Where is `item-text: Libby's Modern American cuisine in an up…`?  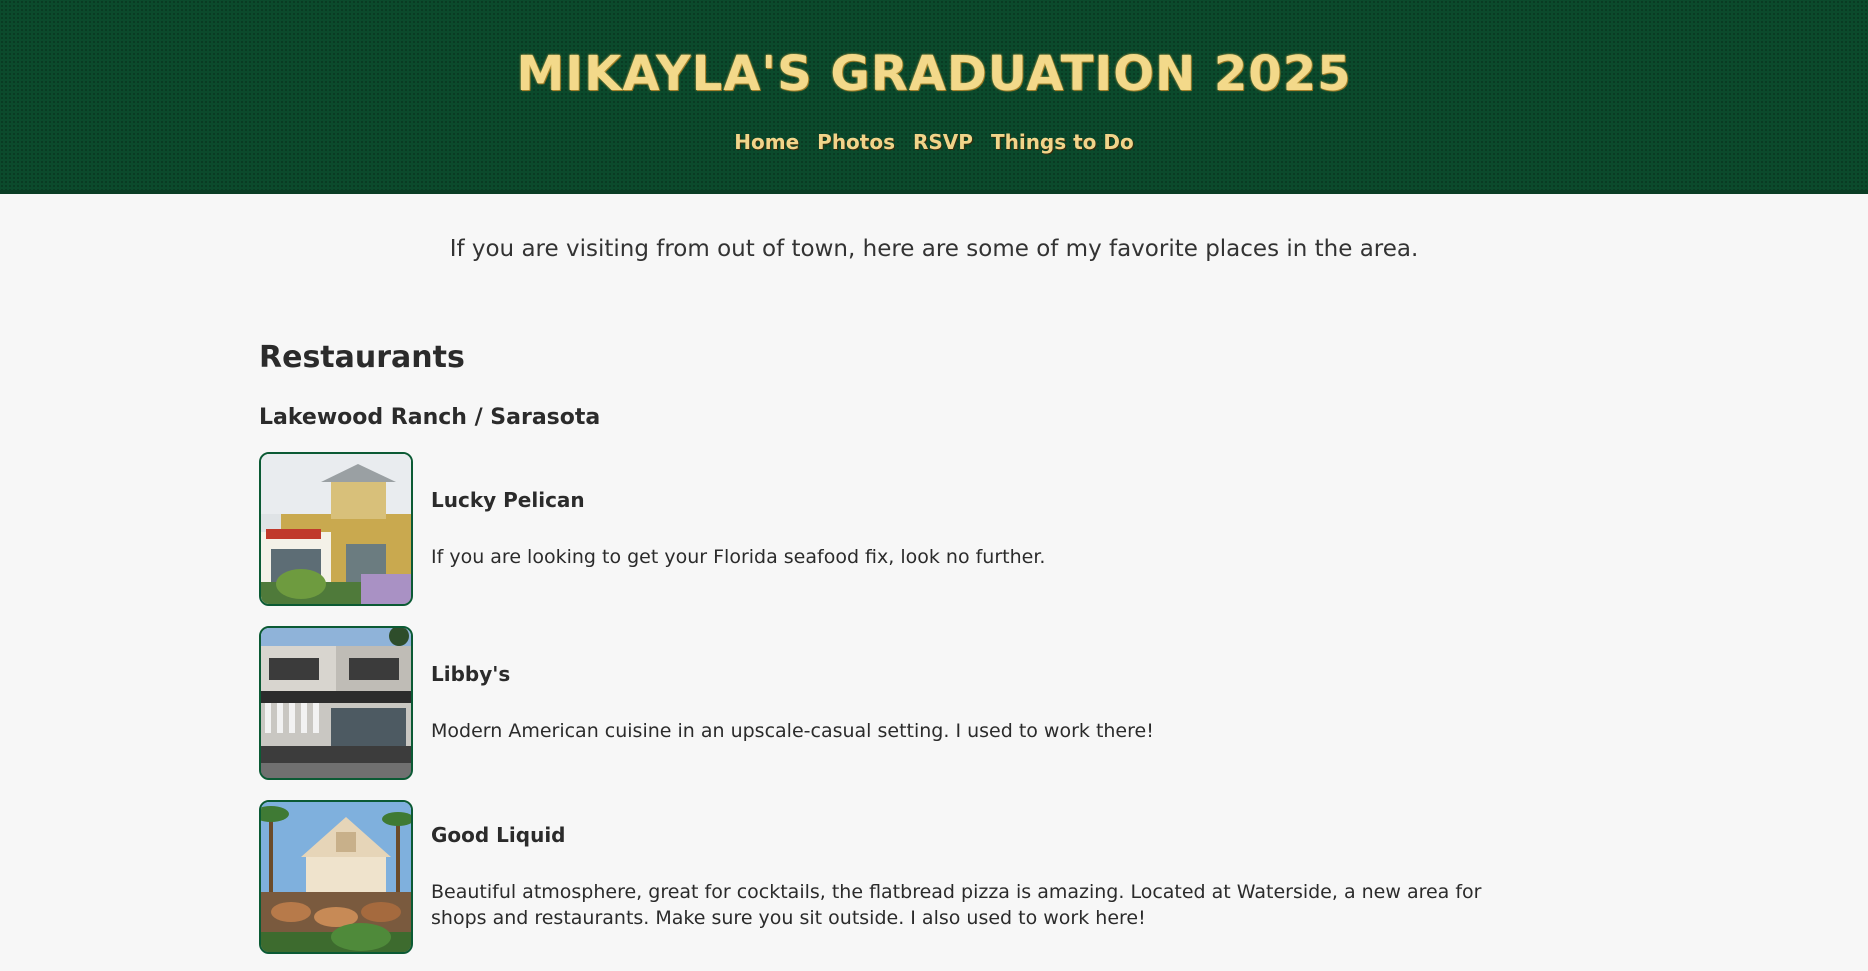
item-text: Libby's Modern American cuisine in an up… is located at coordinates (792, 703).